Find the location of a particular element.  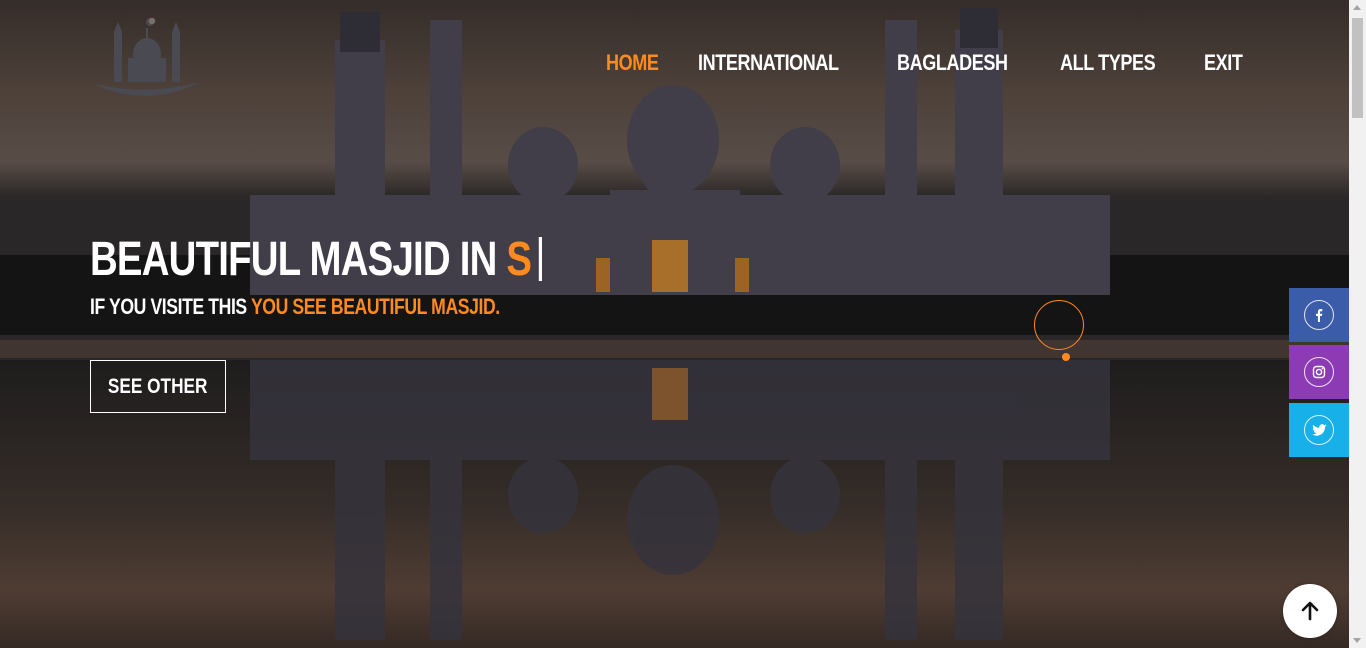

nav-all-types: ALL TYPES is located at coordinates (1108, 63).